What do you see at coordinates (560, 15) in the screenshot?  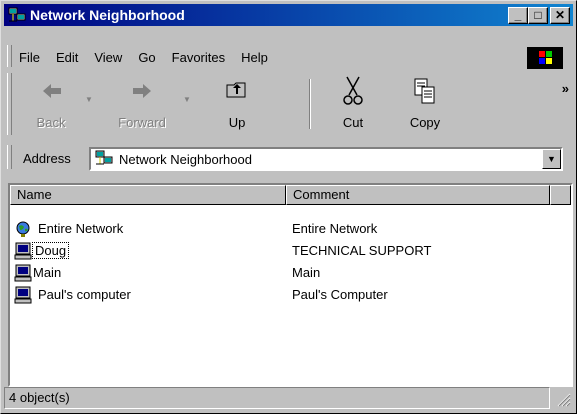 I see `close-button: ✕` at bounding box center [560, 15].